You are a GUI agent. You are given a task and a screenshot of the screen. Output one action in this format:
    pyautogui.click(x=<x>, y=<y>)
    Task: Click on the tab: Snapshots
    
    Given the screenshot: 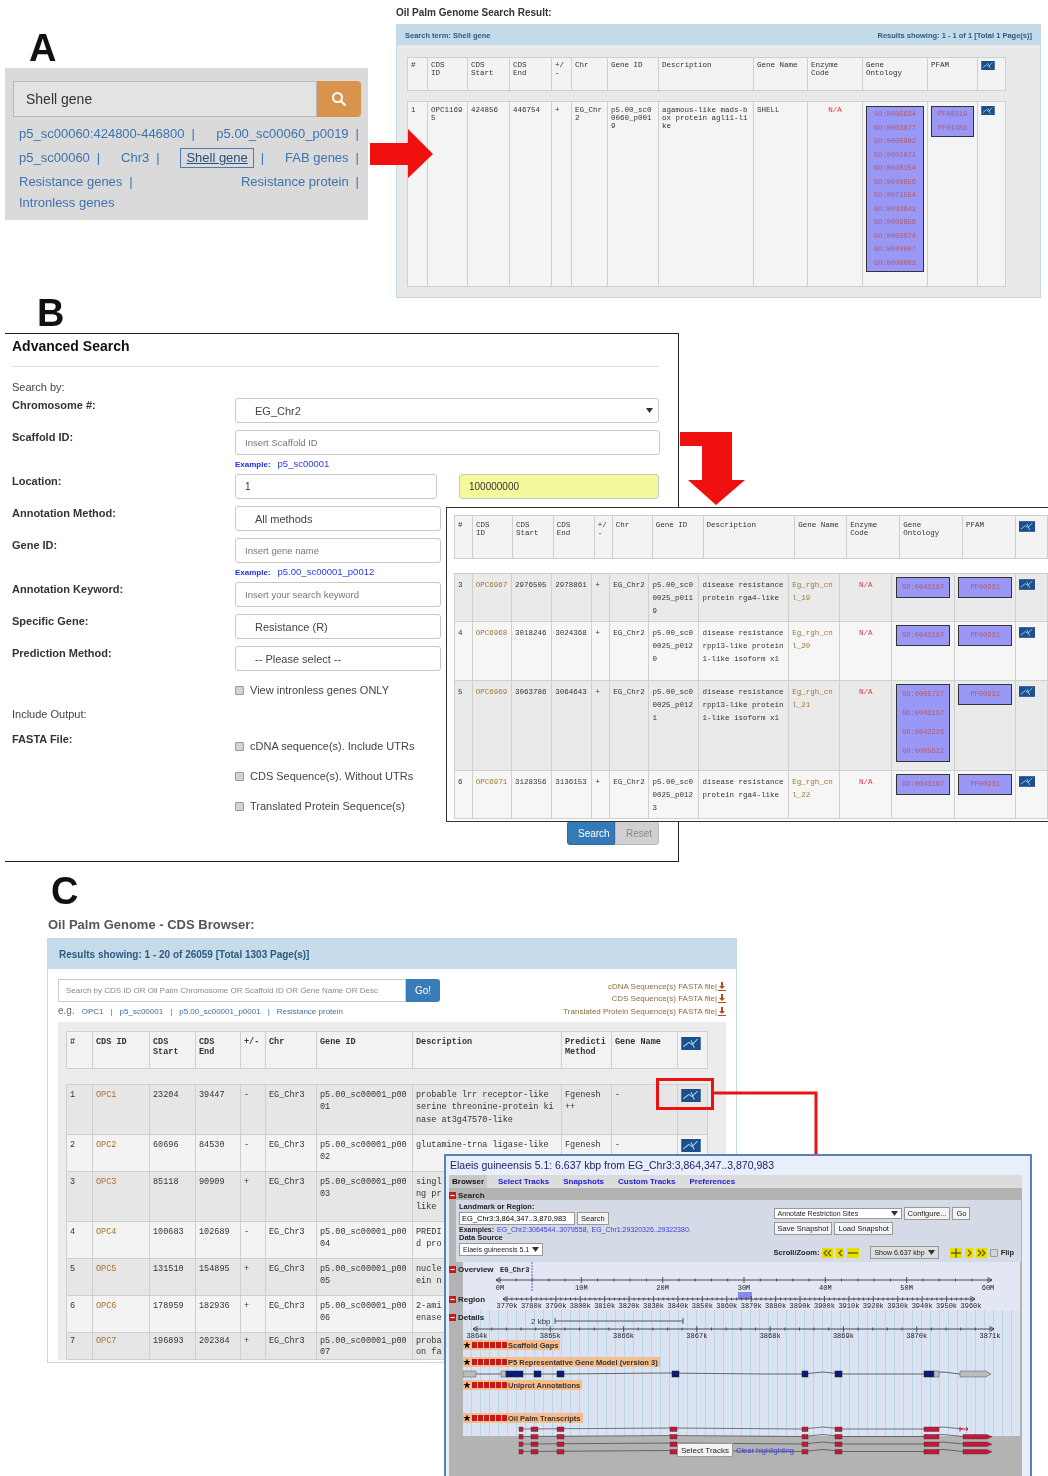 What is the action you would take?
    pyautogui.click(x=584, y=1181)
    